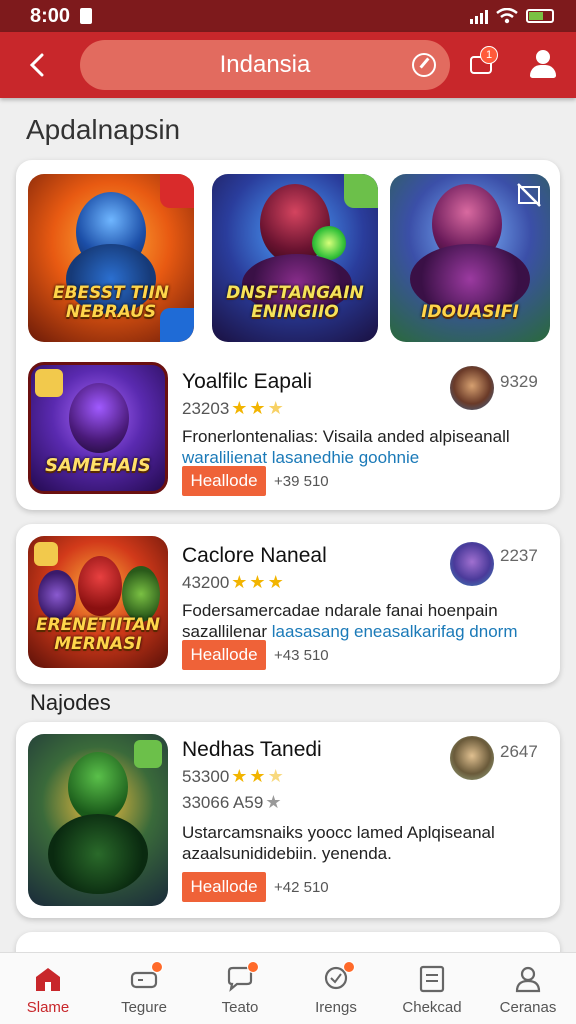  Describe the element at coordinates (111, 258) in the screenshot. I see `banner-game-1: EBESST TIIN NEBRAUS` at that location.